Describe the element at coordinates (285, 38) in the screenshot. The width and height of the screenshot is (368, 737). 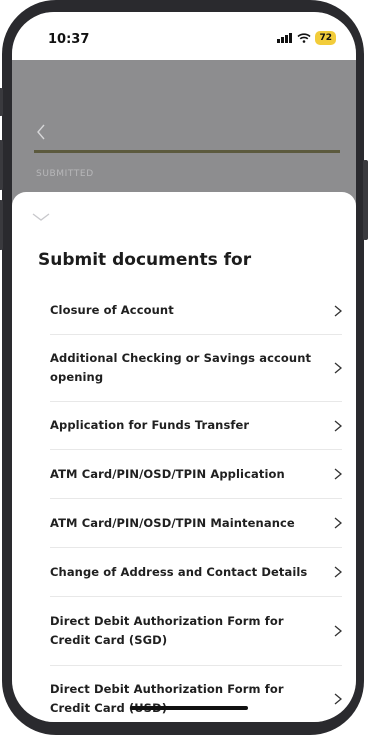
I see `signal-icon` at that location.